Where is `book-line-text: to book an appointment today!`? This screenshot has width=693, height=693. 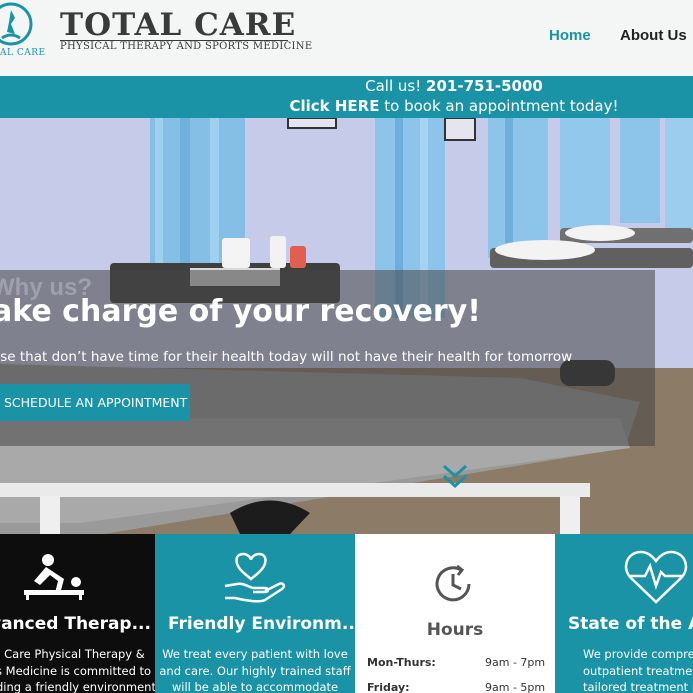
book-line-text: to book an appointment today! is located at coordinates (501, 106).